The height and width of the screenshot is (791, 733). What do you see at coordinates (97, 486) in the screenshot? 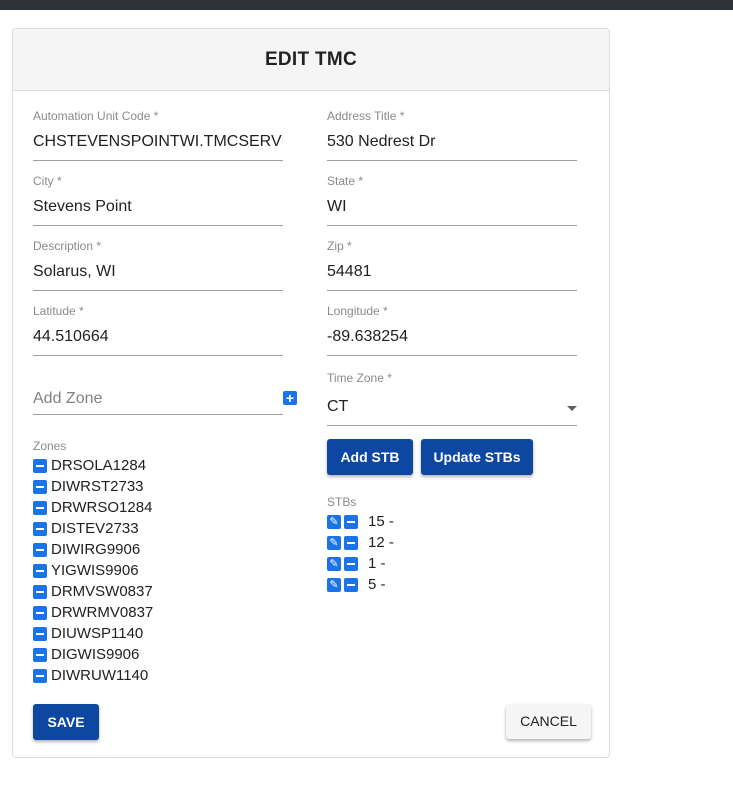
I see `zone-name: DIWRST2733` at bounding box center [97, 486].